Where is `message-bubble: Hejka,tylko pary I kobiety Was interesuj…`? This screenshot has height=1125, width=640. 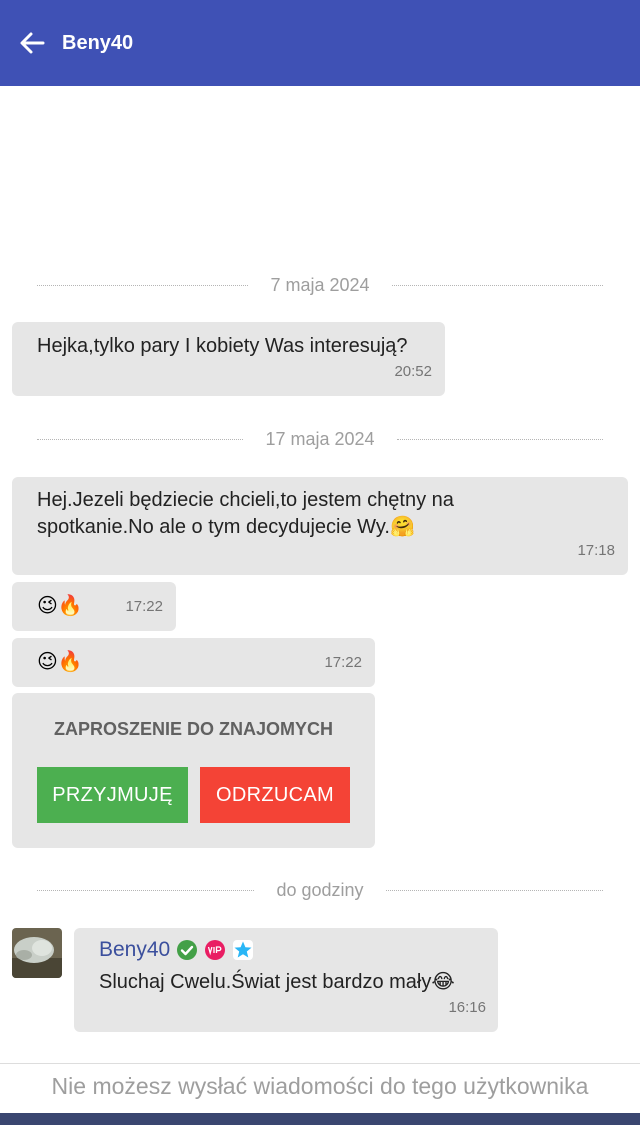
message-bubble: Hejka,tylko pary I kobiety Was interesuj… is located at coordinates (228, 359).